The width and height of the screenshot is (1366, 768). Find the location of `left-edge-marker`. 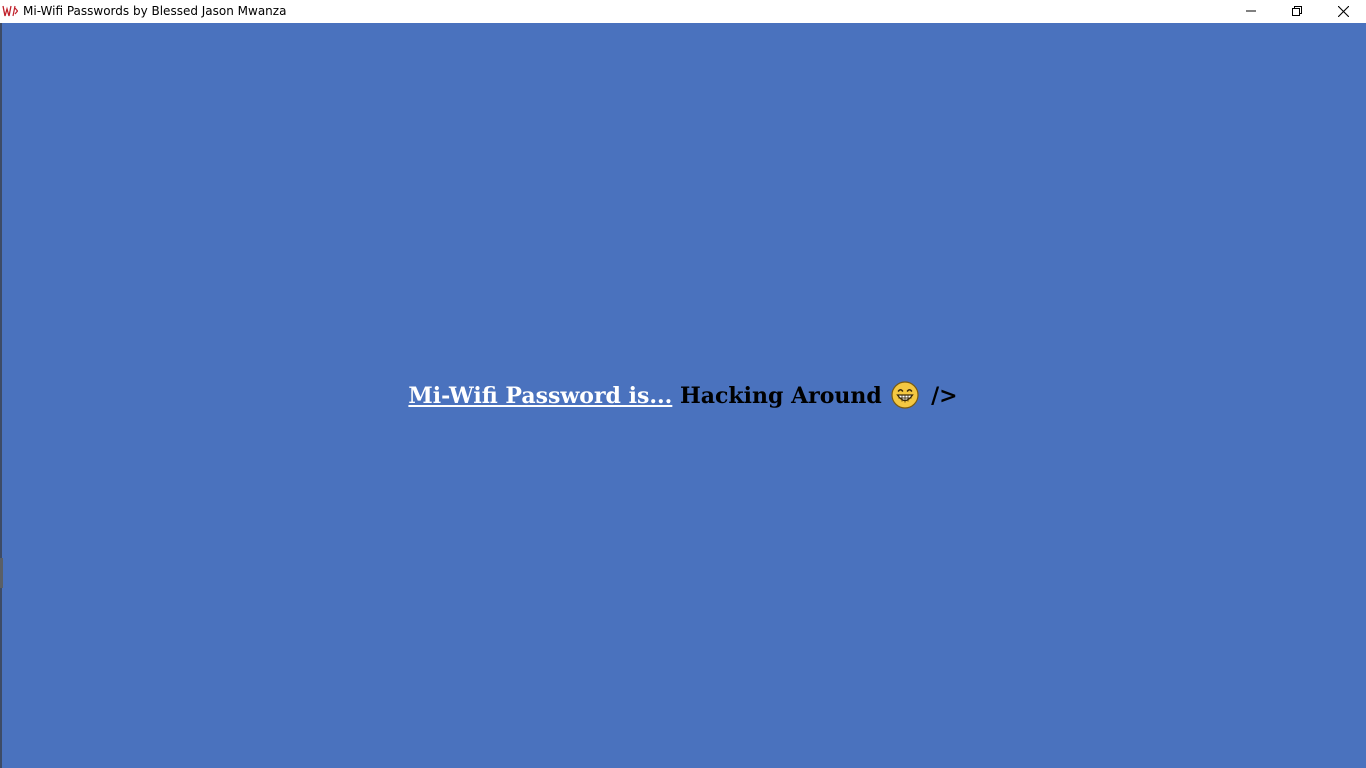

left-edge-marker is located at coordinates (1, 573).